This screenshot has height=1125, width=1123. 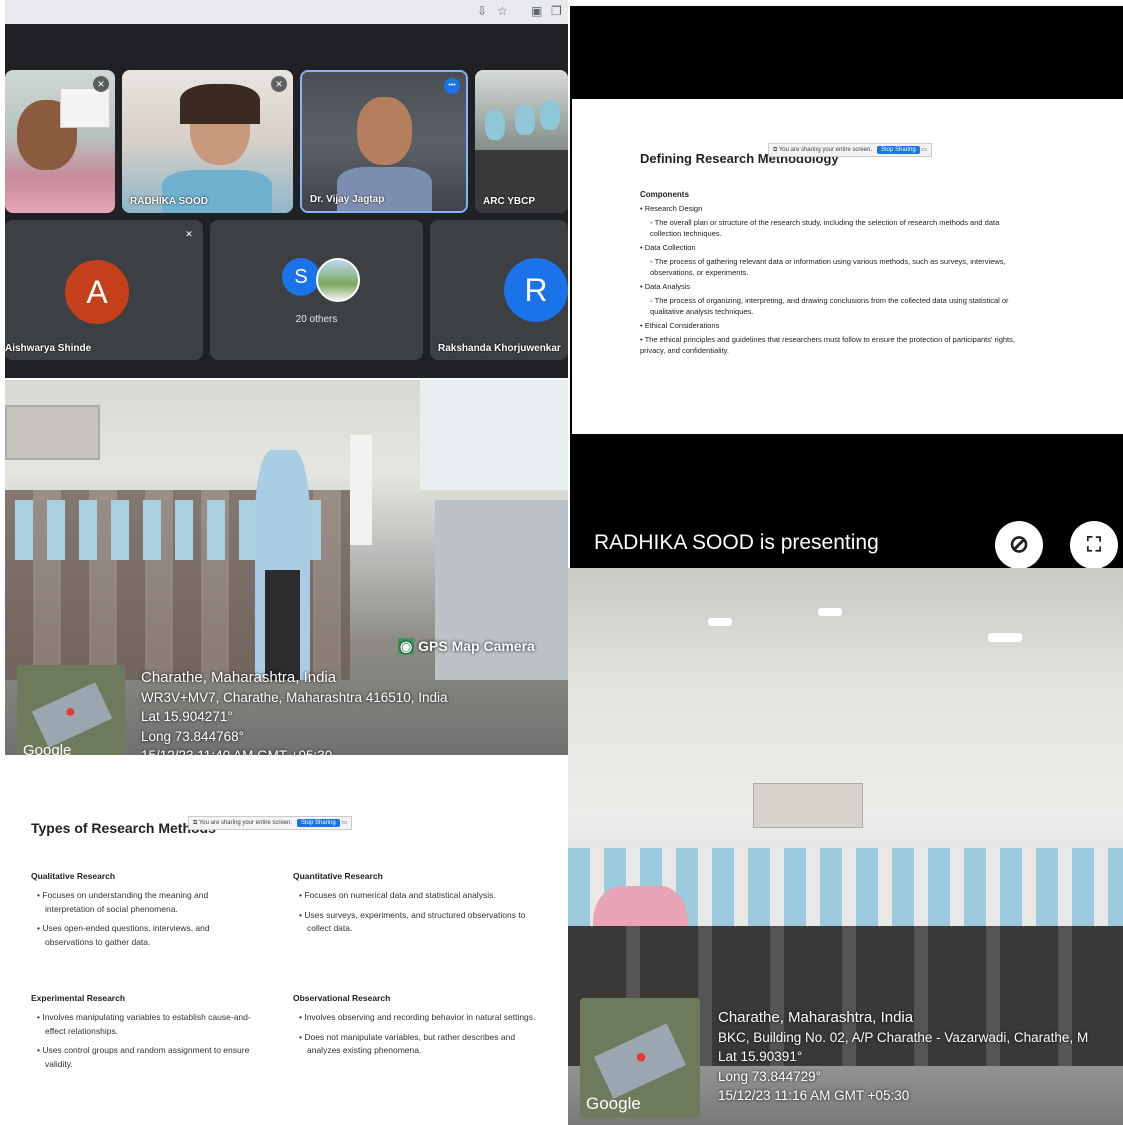 What do you see at coordinates (316, 319) in the screenshot?
I see `others-count: 20 others` at bounding box center [316, 319].